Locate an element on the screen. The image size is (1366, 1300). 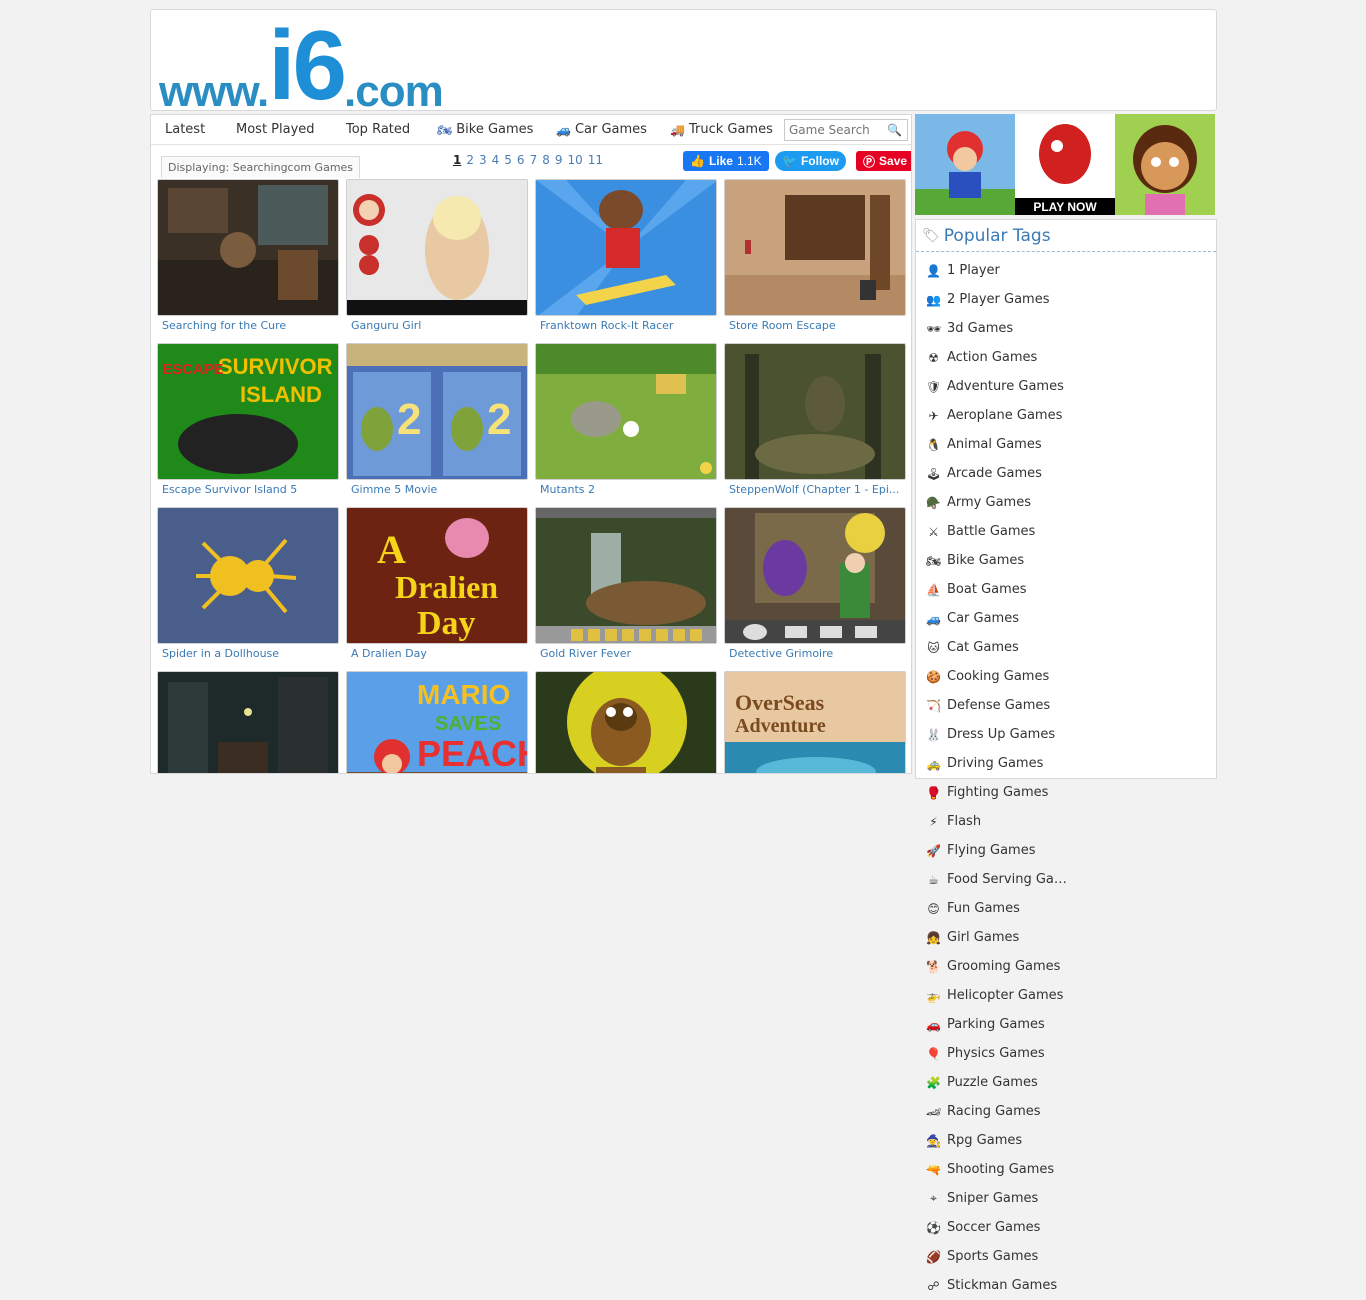
game-thumbnail: MARIOSAVESPEACH is located at coordinates (437, 722).